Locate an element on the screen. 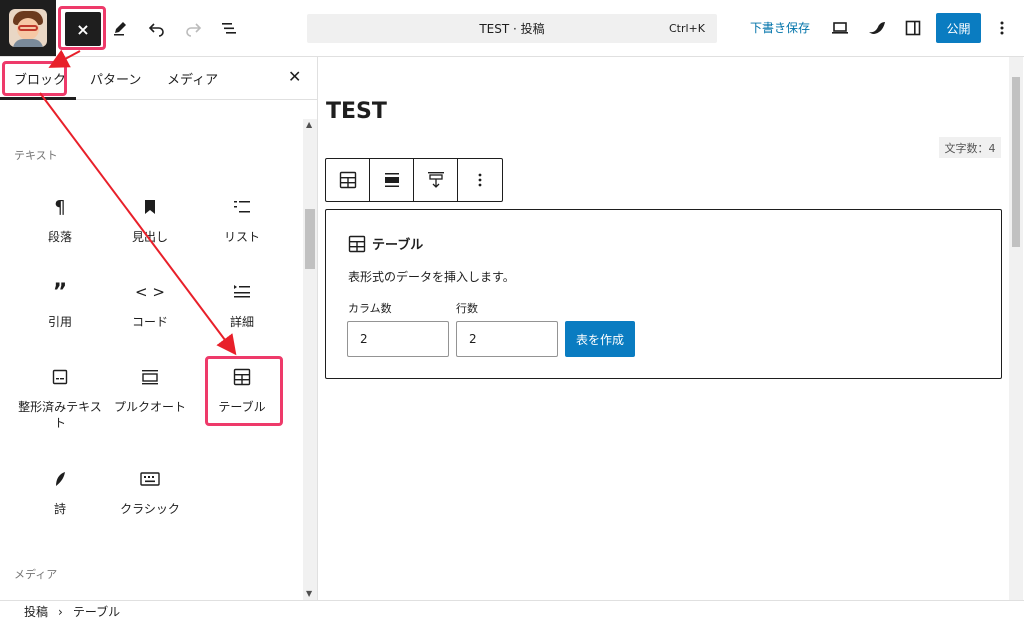  columns-input: 2 is located at coordinates (398, 339).